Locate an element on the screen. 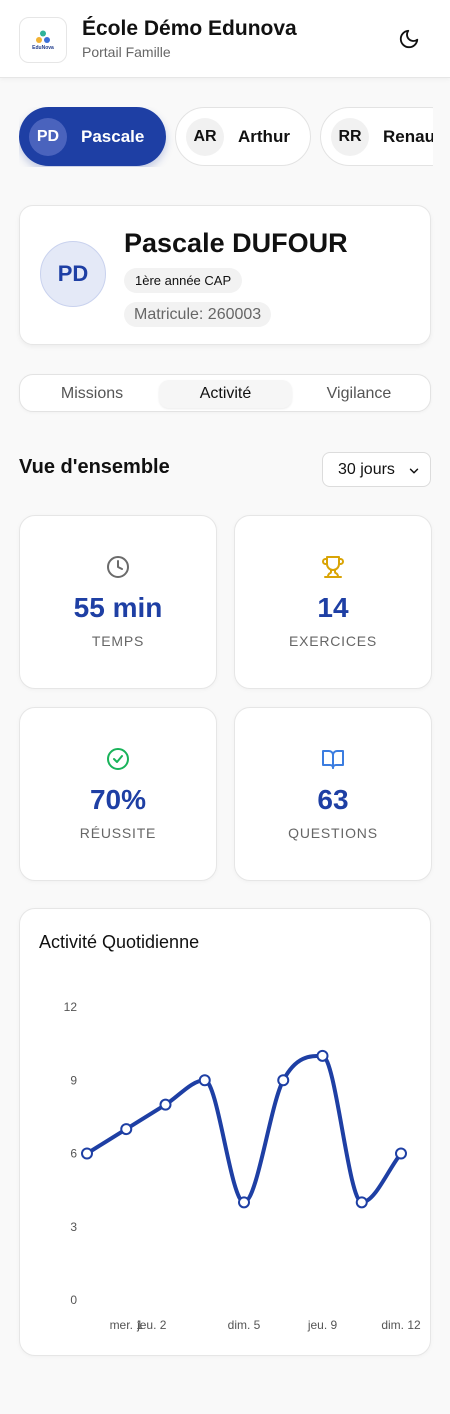  stat-card-success: 70% RÉUSSITE is located at coordinates (118, 794).